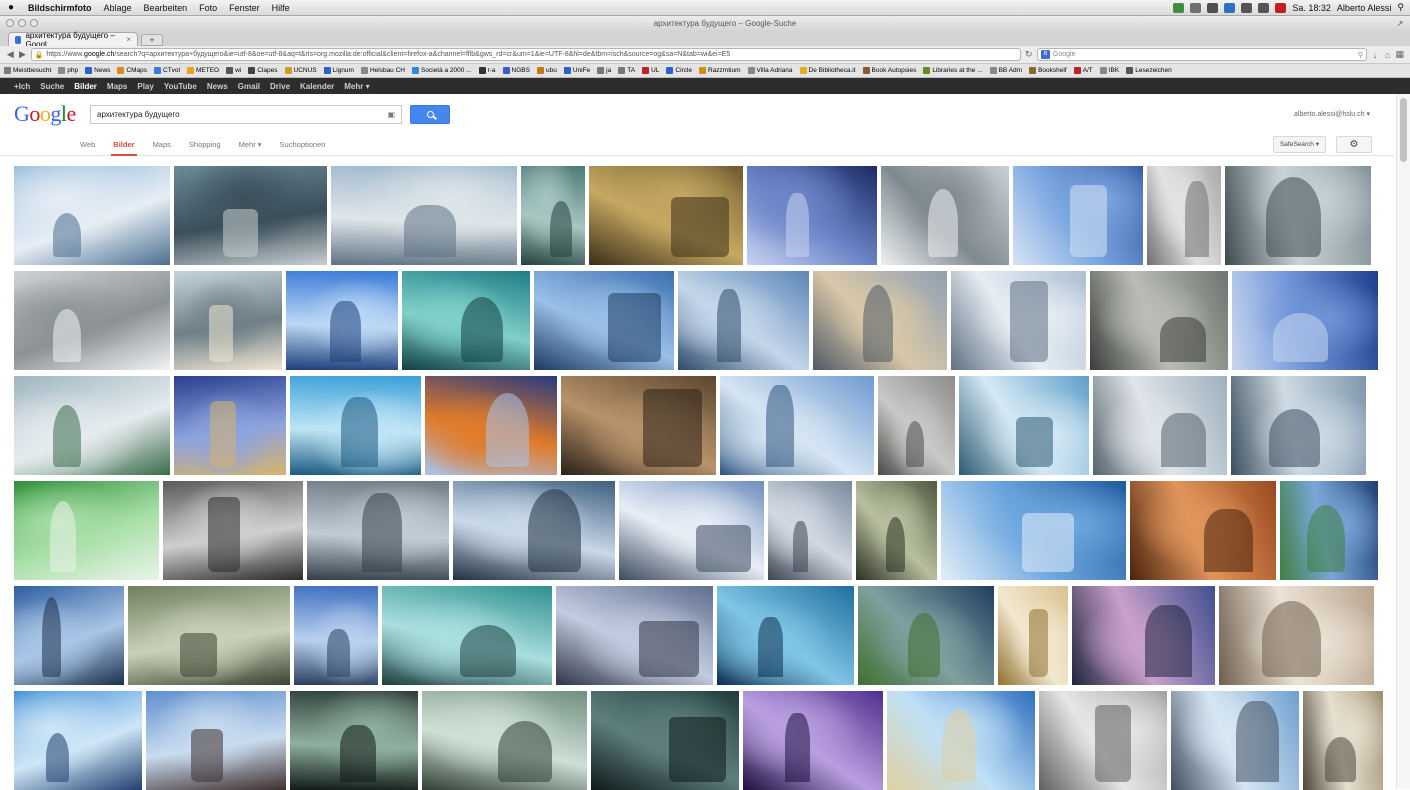 The image size is (1410, 790). I want to click on addon-icon: ▦, so click(1399, 54).